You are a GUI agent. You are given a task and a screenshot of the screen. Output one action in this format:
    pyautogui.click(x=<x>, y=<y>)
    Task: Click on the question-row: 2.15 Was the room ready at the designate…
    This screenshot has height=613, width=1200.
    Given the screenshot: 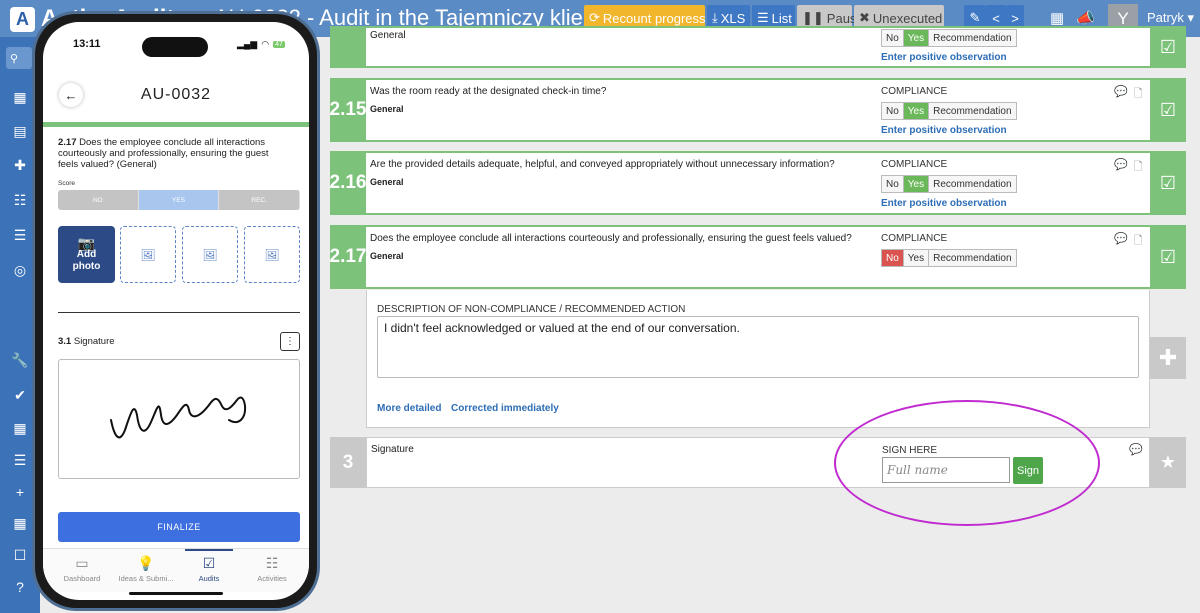 What is the action you would take?
    pyautogui.click(x=758, y=110)
    